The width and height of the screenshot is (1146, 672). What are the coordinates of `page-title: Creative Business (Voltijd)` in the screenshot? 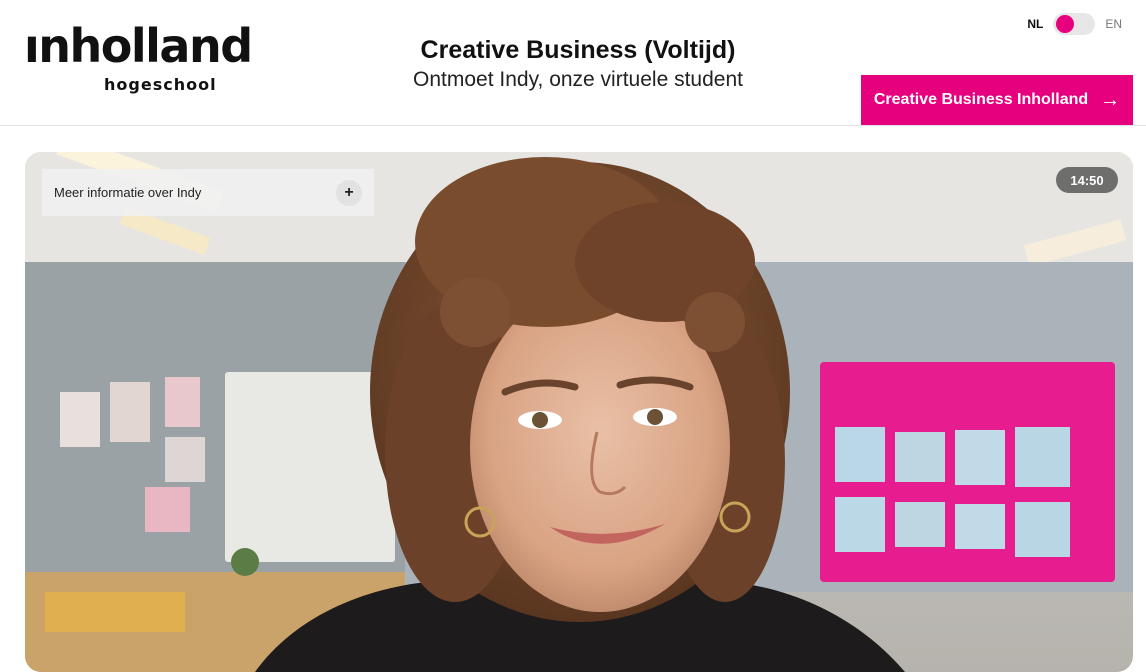 It's located at (578, 50).